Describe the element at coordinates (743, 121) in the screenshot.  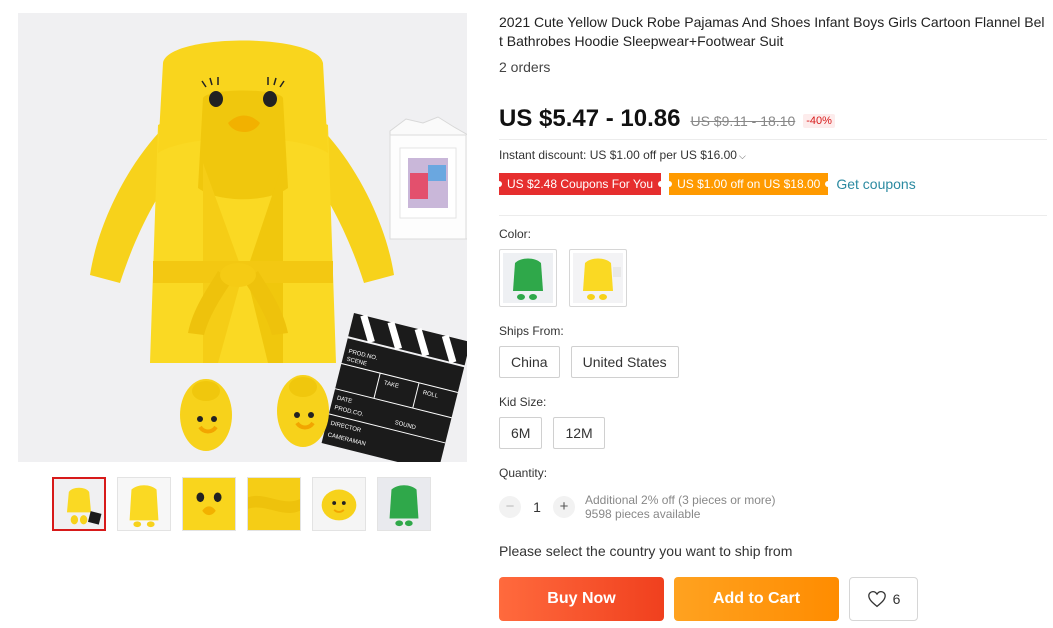
I see `original-price: US $9.11 - 18.10` at that location.